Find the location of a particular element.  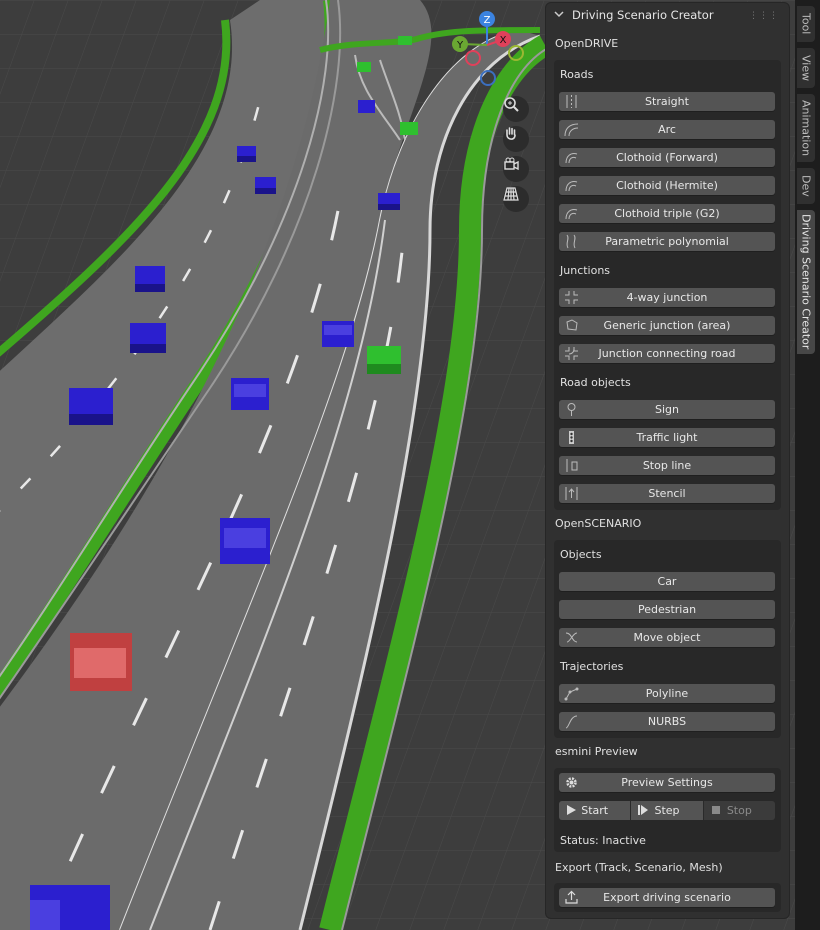

move-object-icon is located at coordinates (571, 637).